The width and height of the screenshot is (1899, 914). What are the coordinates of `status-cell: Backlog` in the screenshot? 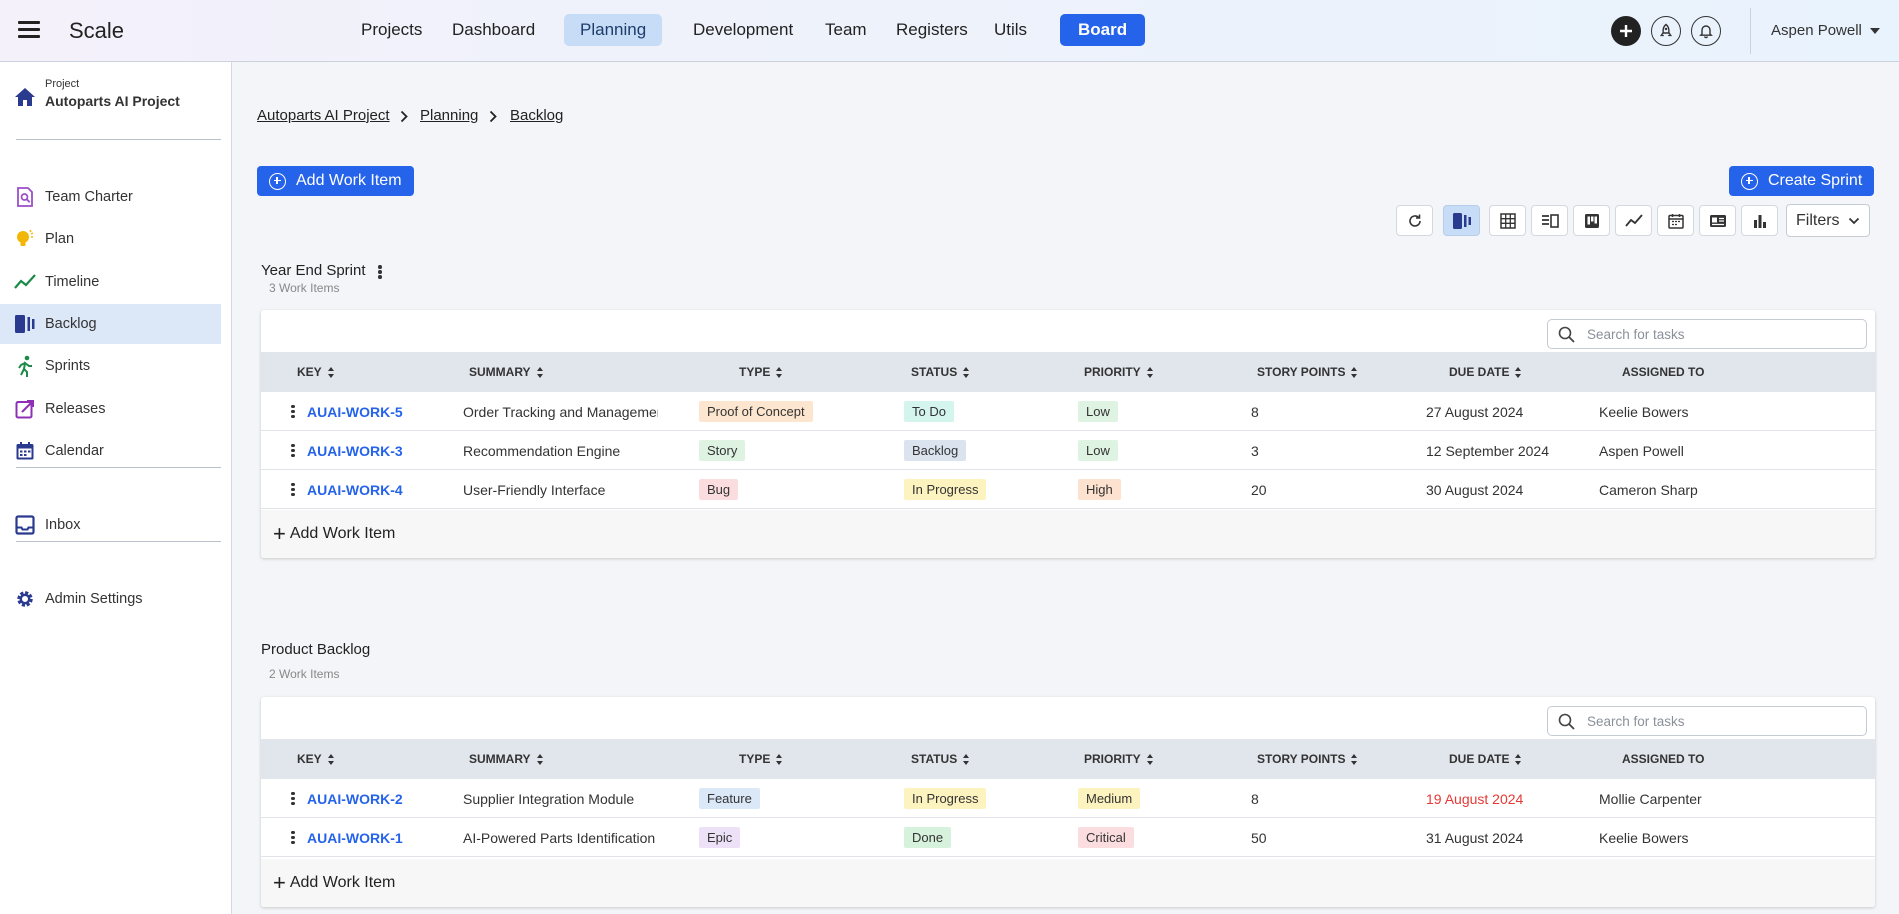 It's located at (935, 450).